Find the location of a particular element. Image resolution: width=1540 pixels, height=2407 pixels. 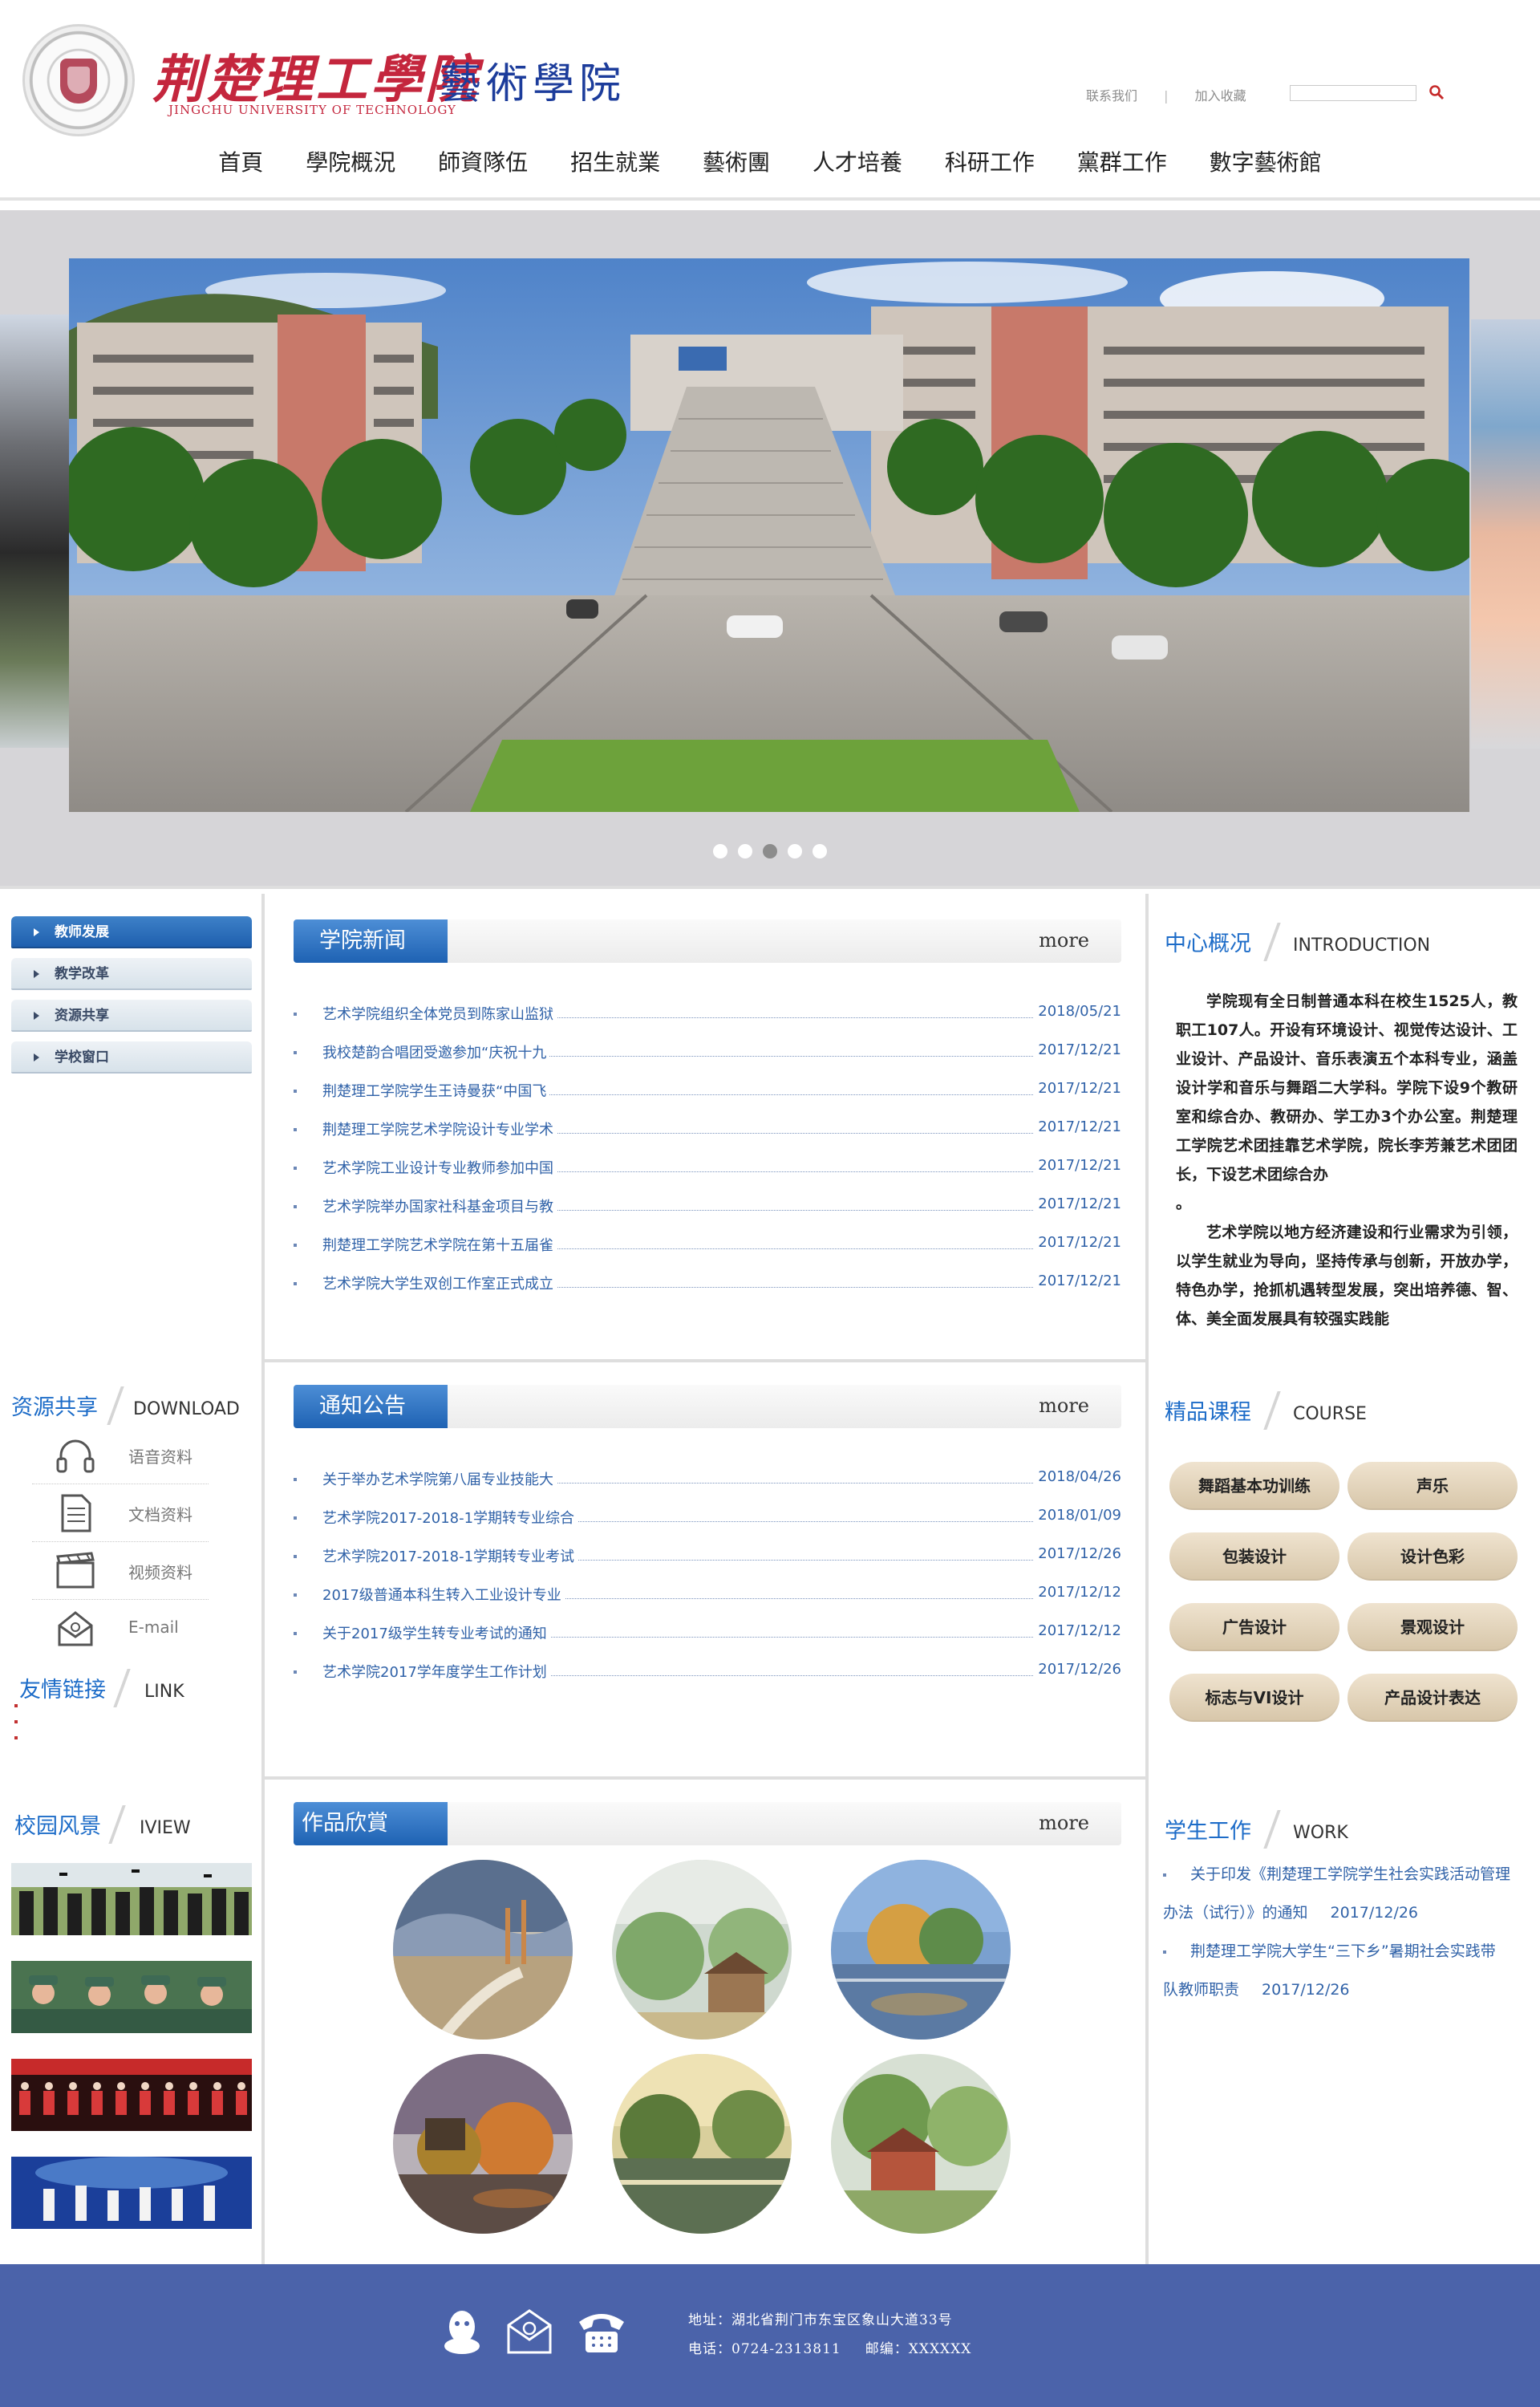

email-icon is located at coordinates (529, 2331).